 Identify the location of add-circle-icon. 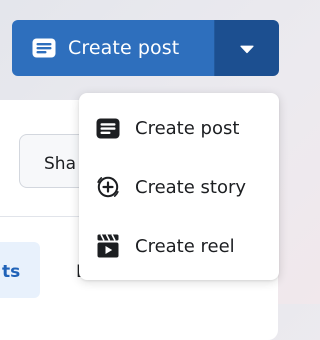
(108, 187).